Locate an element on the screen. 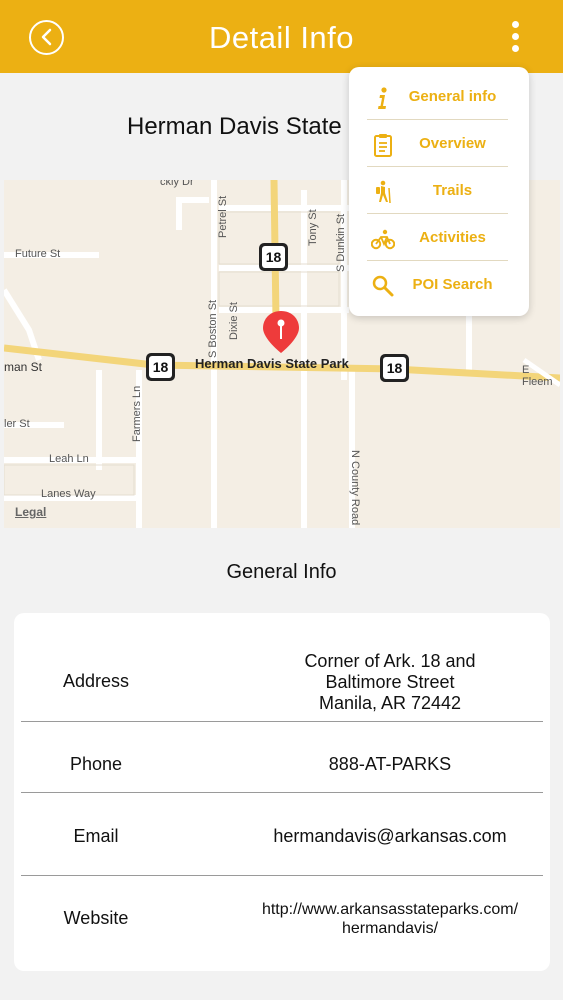 The image size is (563, 1000). street-label: E Fleem is located at coordinates (537, 376).